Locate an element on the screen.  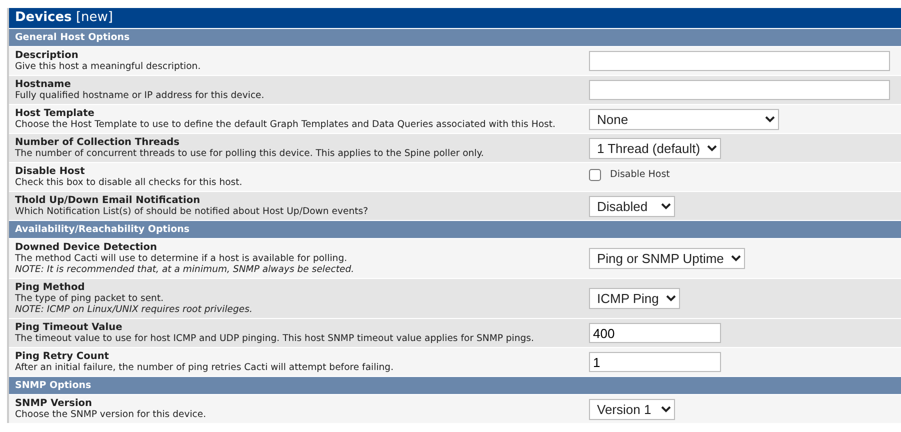
field-description: Choose the SNMP version for this device. is located at coordinates (111, 414).